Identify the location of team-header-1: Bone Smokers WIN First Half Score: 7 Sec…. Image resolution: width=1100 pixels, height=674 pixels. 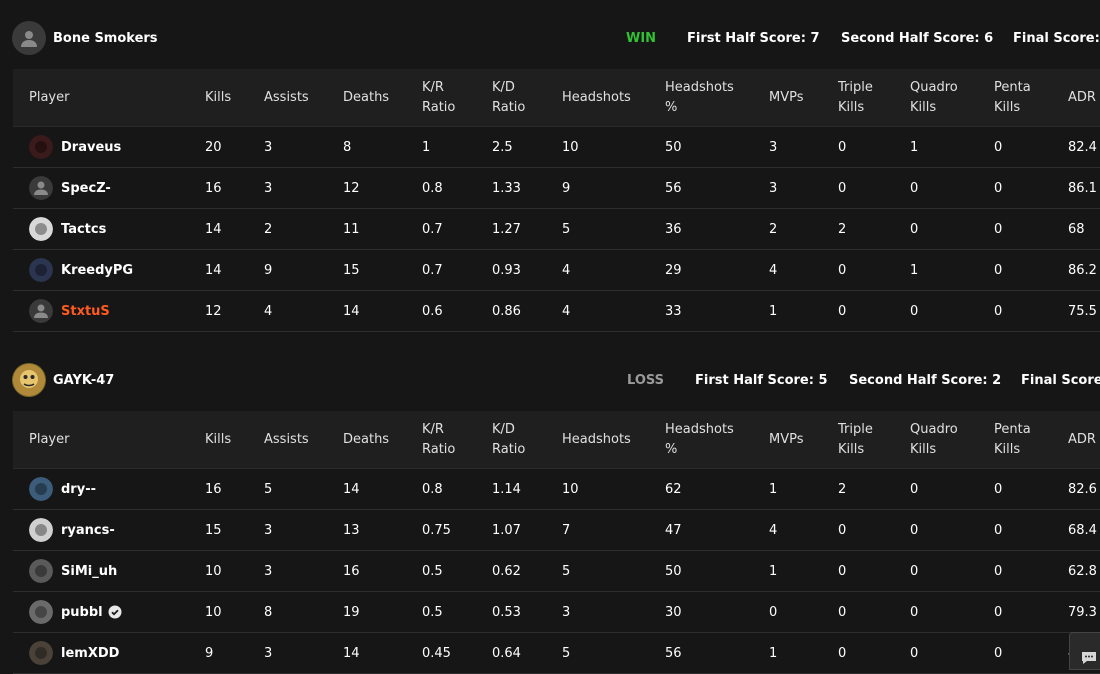
(550, 38).